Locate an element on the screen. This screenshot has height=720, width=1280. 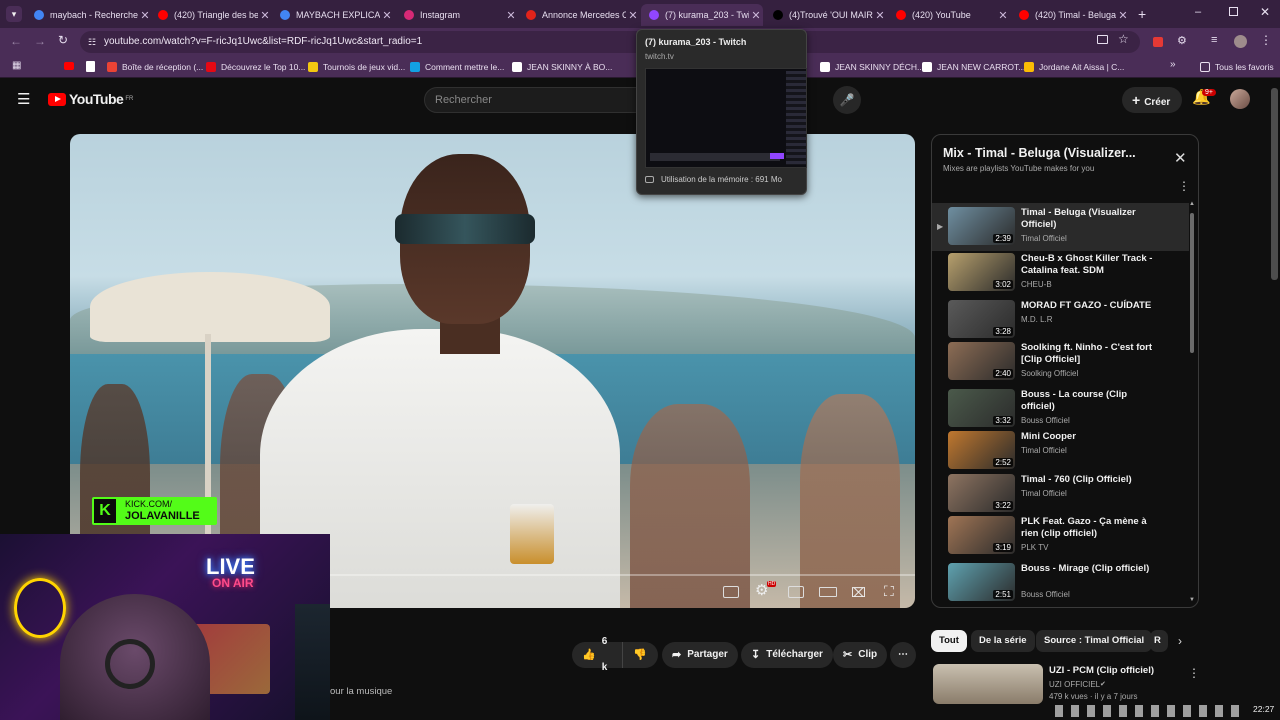
subtitles-icon is located at coordinates (731, 592).